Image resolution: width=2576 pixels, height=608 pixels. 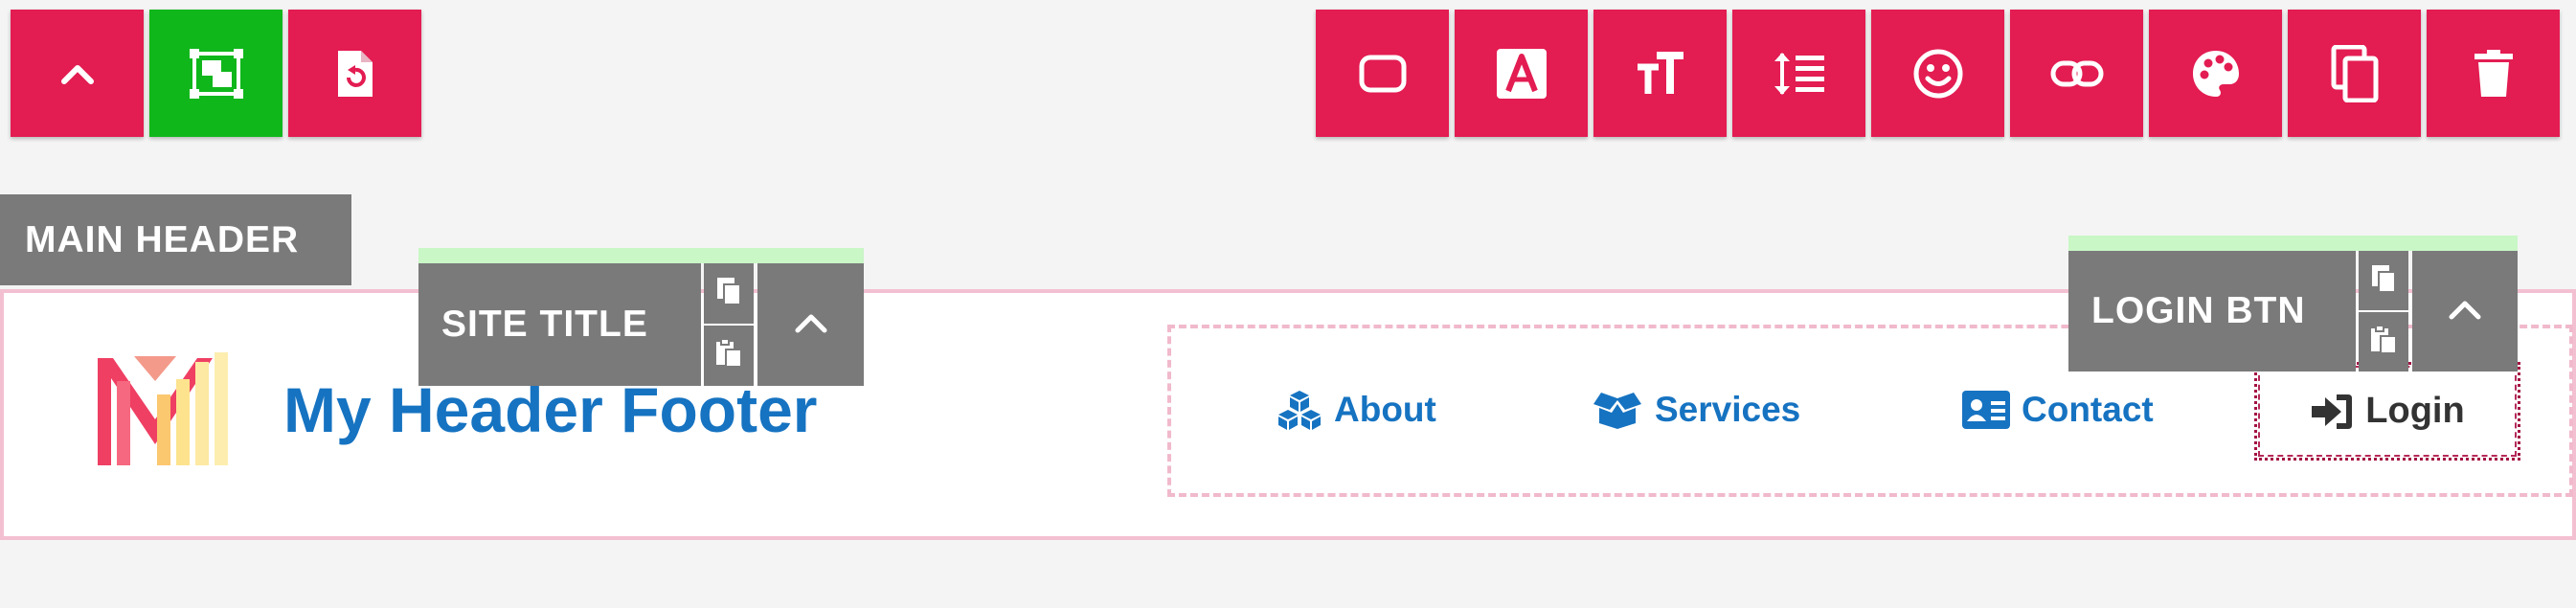 I want to click on sign-in-icon, so click(x=2332, y=412).